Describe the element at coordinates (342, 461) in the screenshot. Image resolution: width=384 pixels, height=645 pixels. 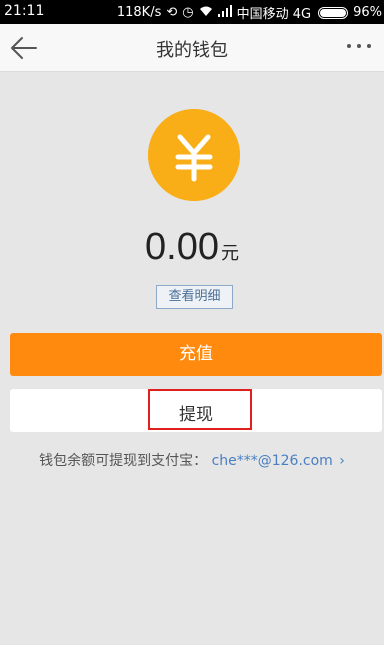
I see `chevron-right-icon: ›` at that location.